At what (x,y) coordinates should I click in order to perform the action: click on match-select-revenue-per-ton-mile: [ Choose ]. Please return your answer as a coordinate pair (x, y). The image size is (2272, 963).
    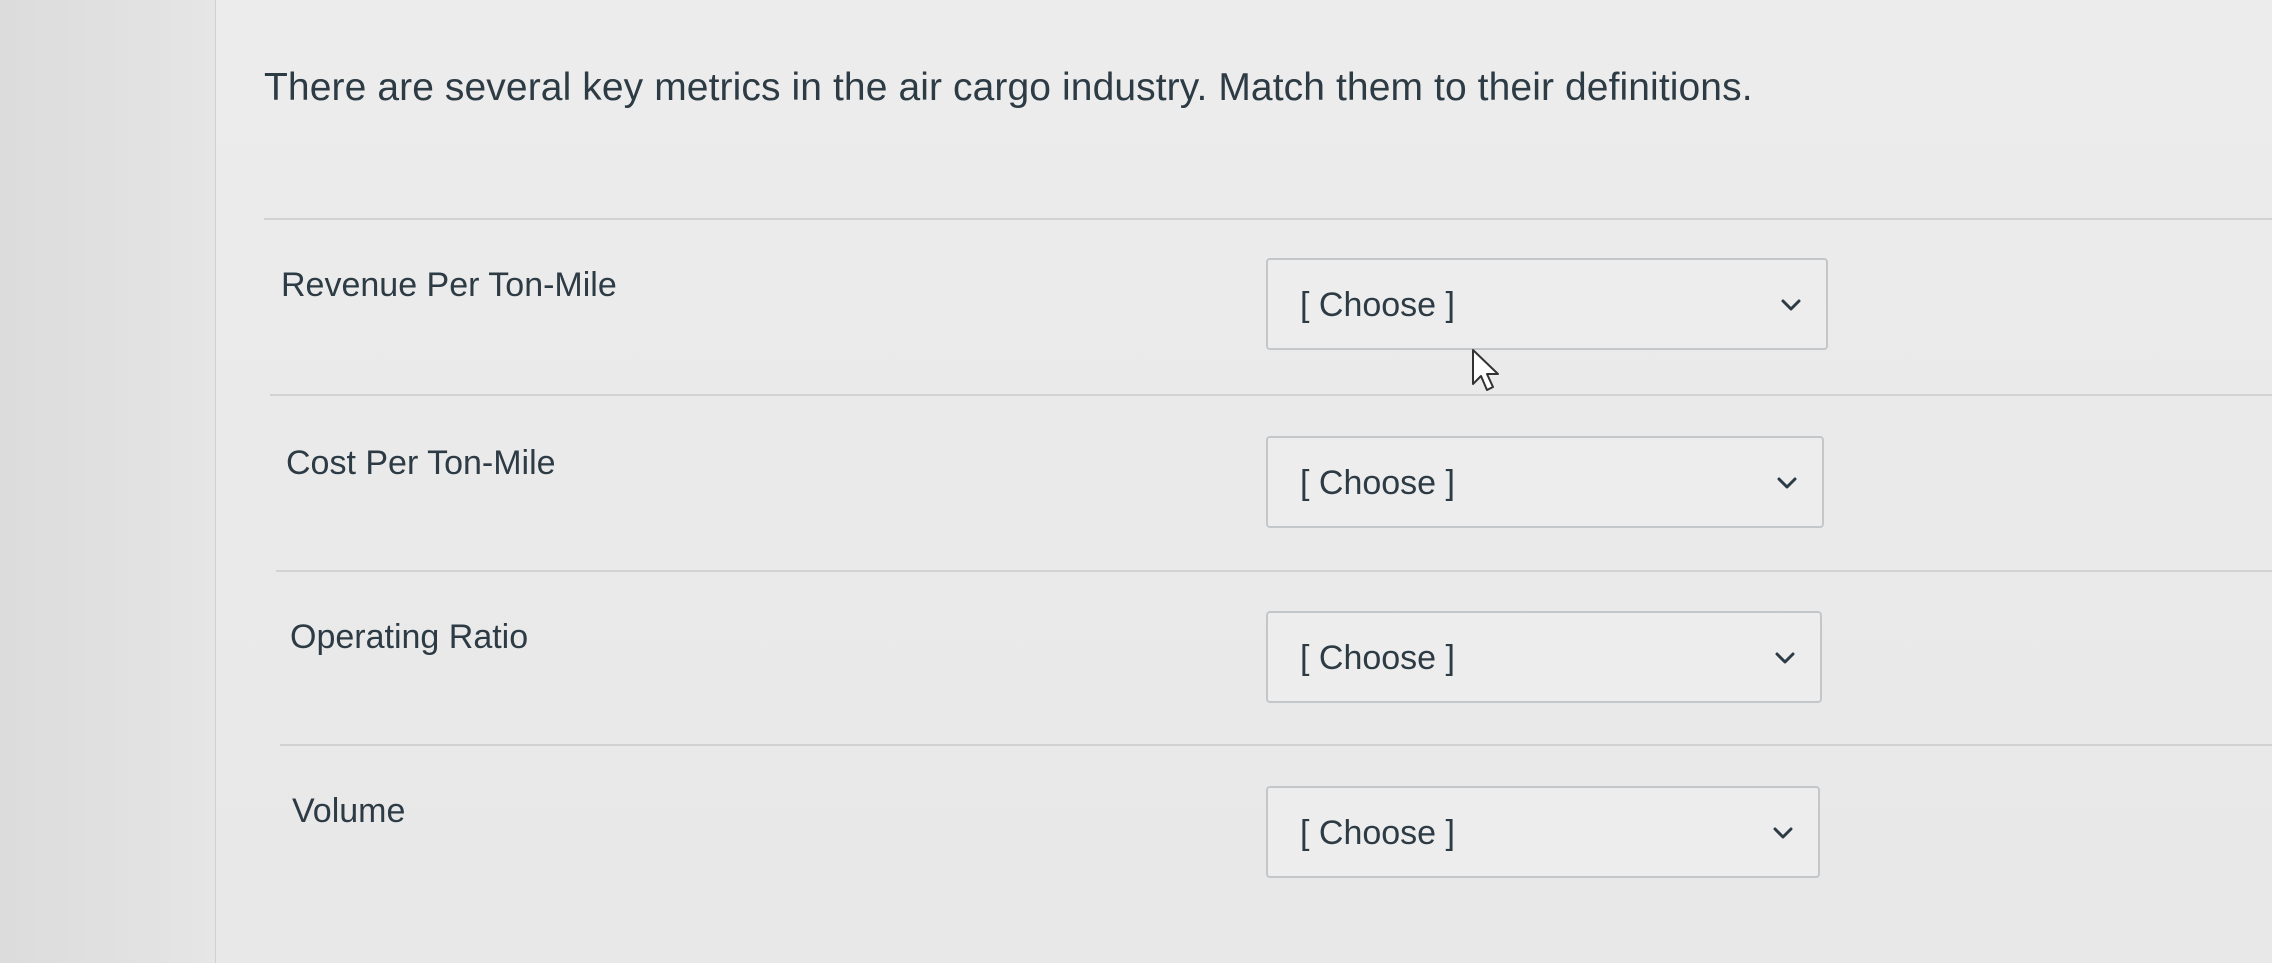
    Looking at the image, I should click on (1547, 304).